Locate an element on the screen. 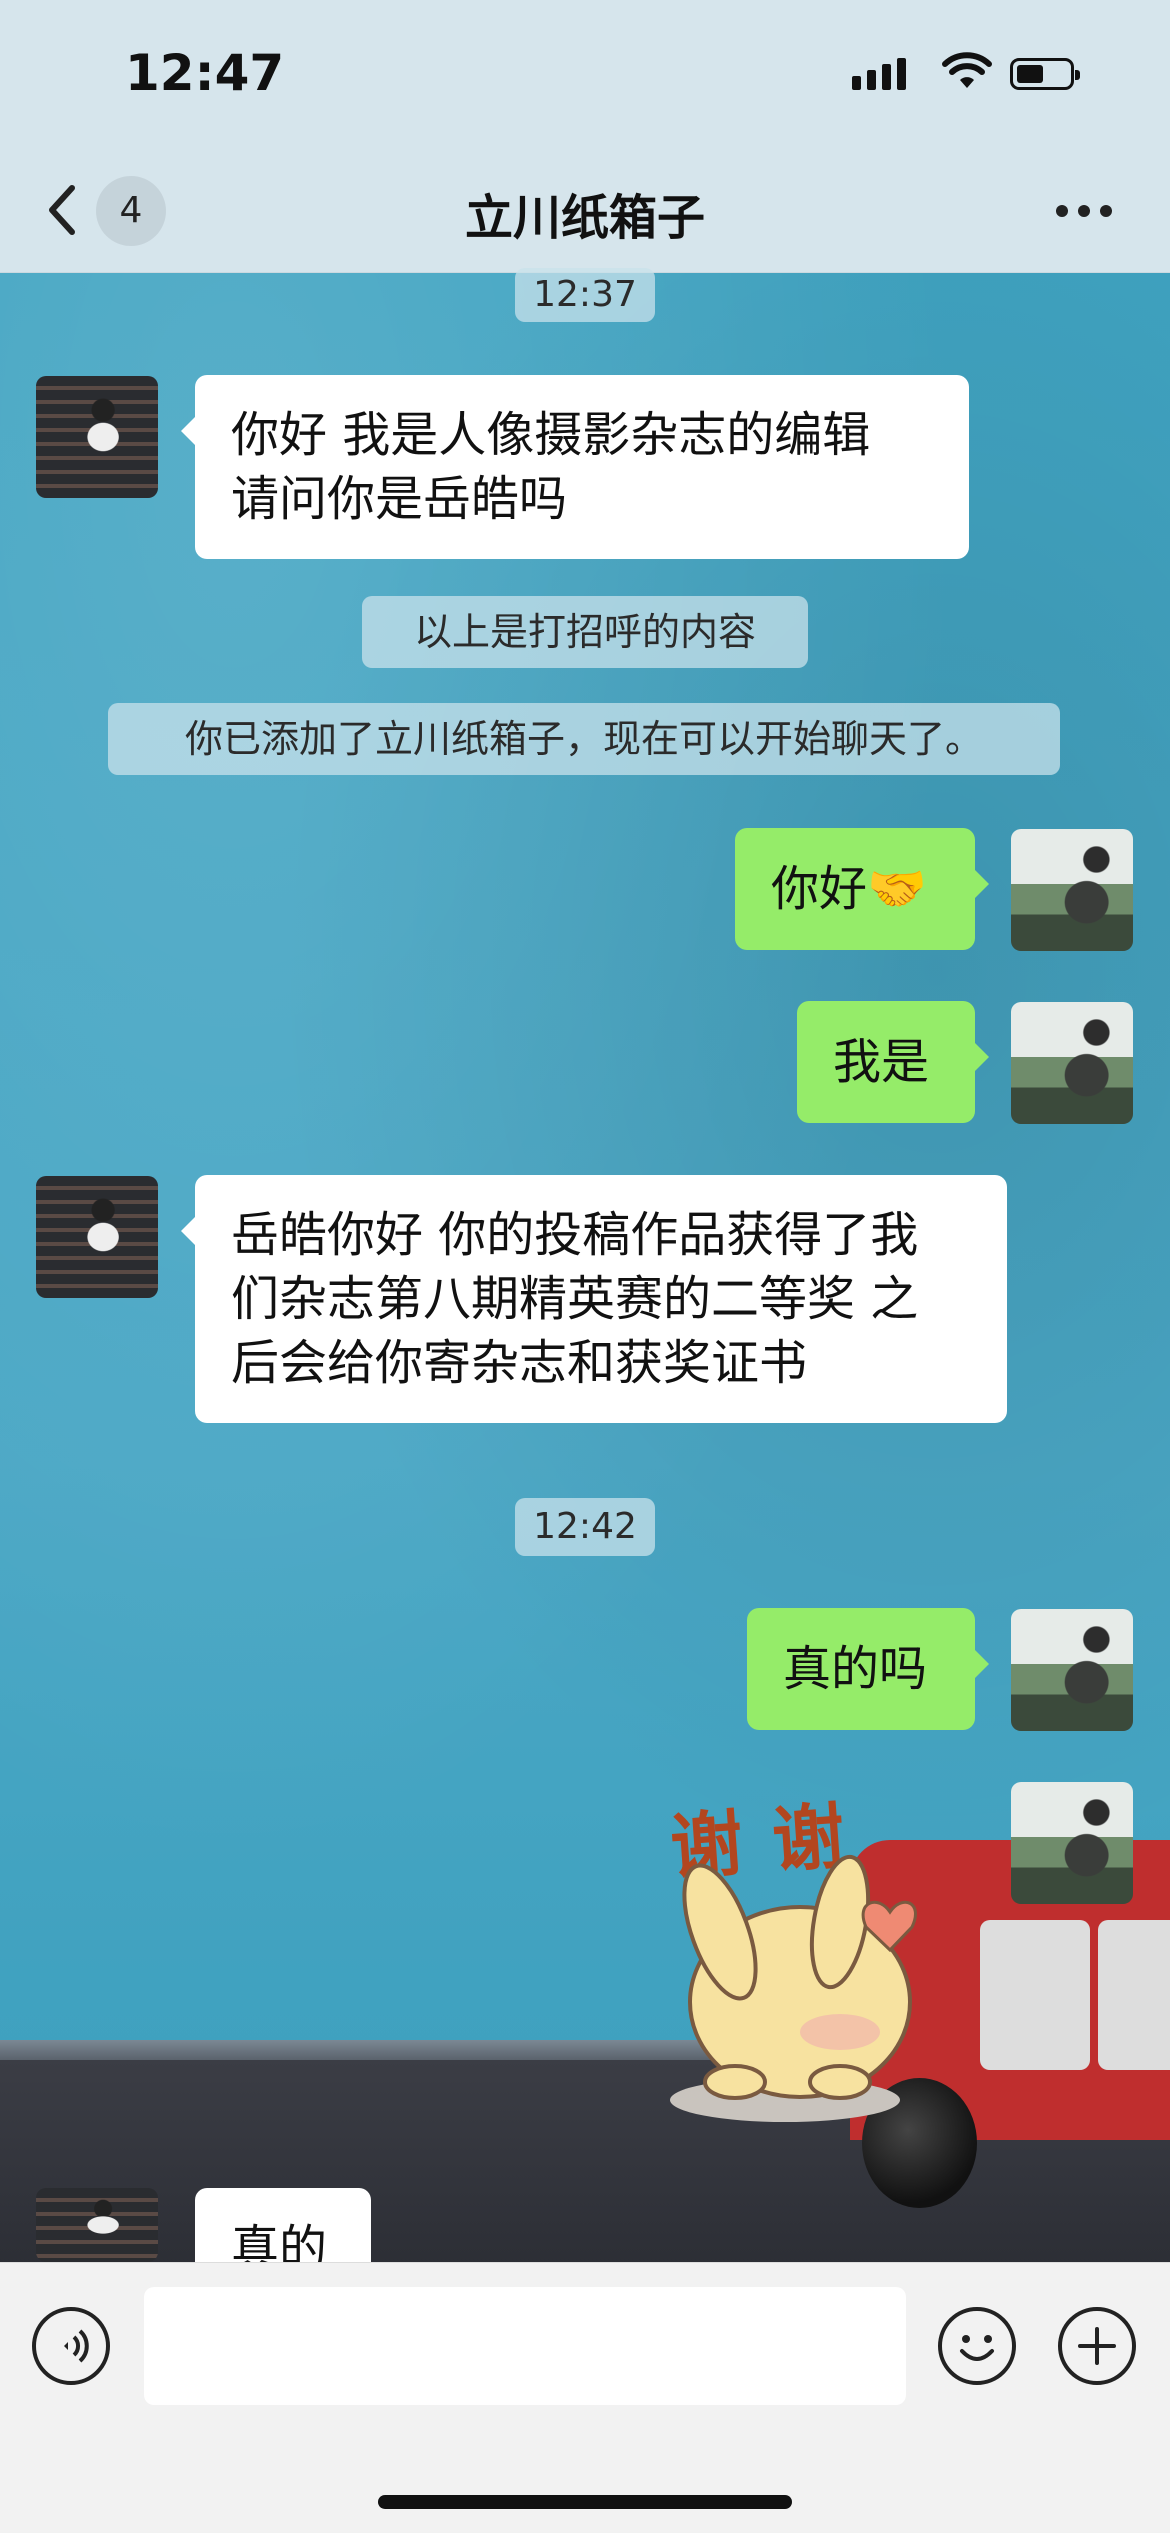  message-bubble-incoming: 你好 我是人像摄影杂志的编辑 请问你是岳皓吗 is located at coordinates (575, 467).